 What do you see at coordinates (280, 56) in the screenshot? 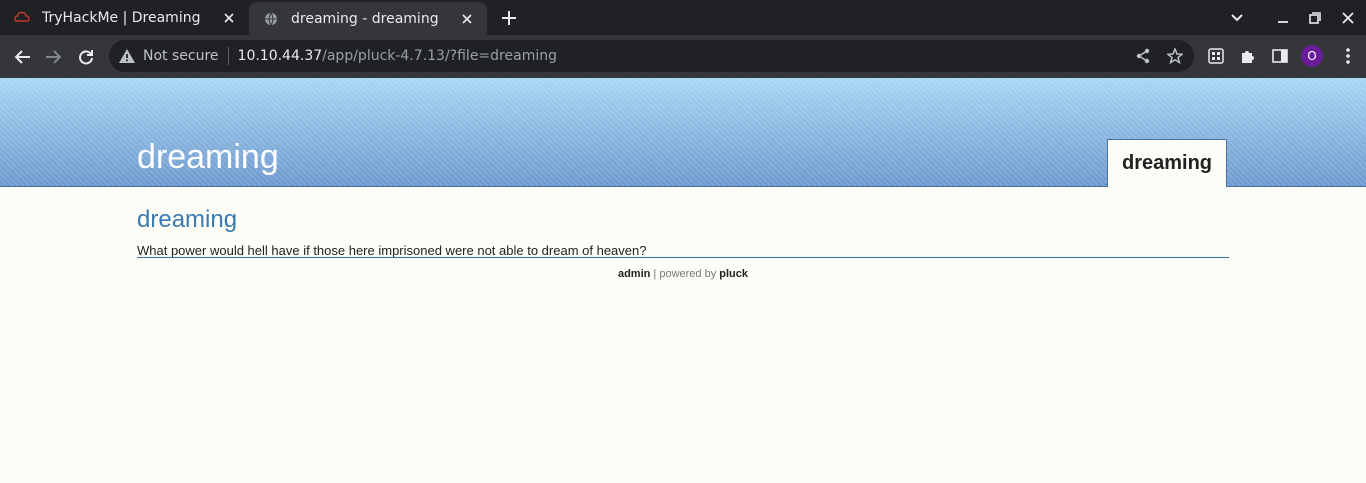
I see `url-host: 10.10.44.37` at bounding box center [280, 56].